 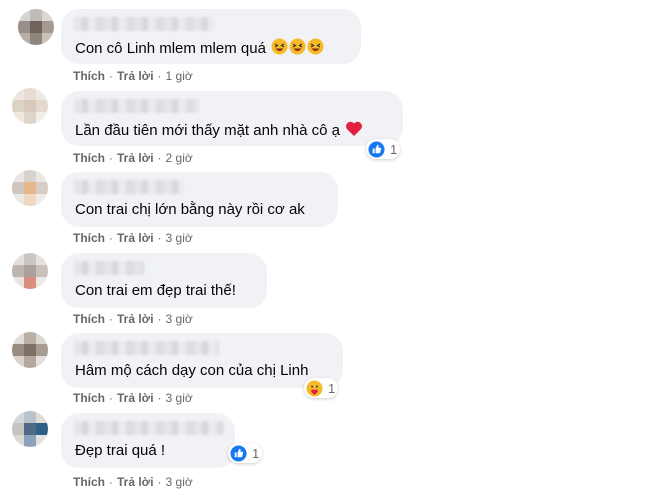 I want to click on comment-text: Con cô Linh mlem mlem quá, so click(x=200, y=49).